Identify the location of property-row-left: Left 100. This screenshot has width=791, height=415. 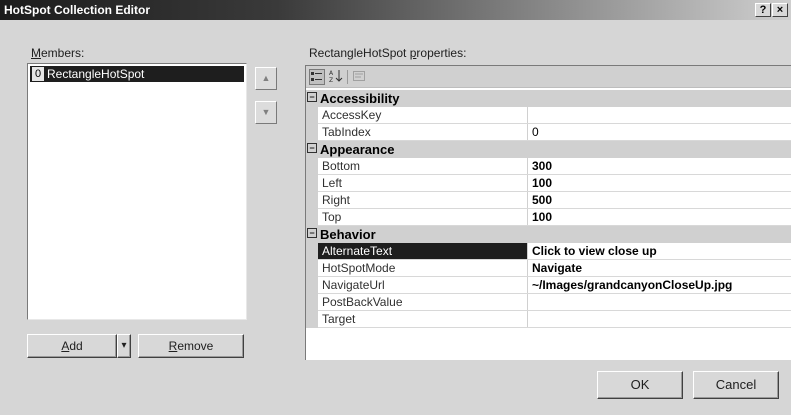
(548, 183).